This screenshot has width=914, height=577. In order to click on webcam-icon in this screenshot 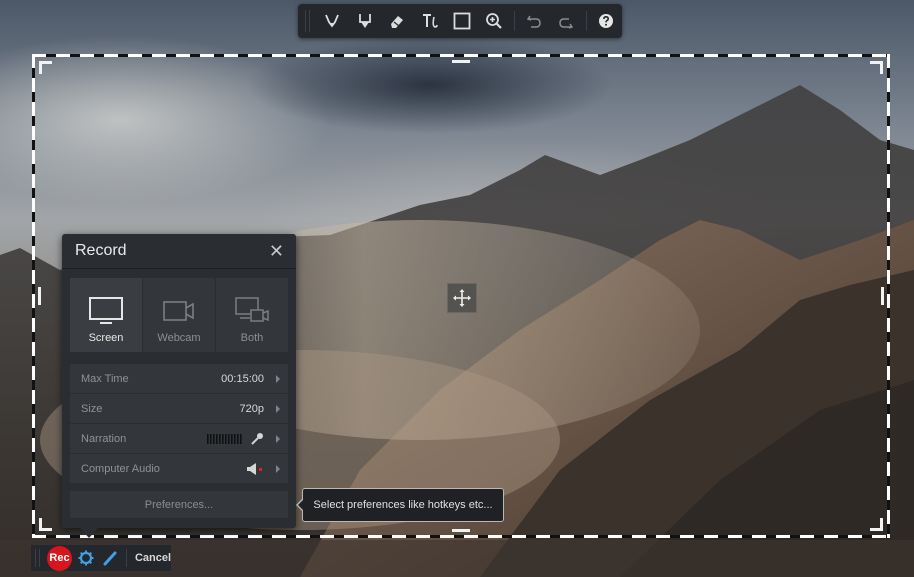, I will do `click(178, 311)`.